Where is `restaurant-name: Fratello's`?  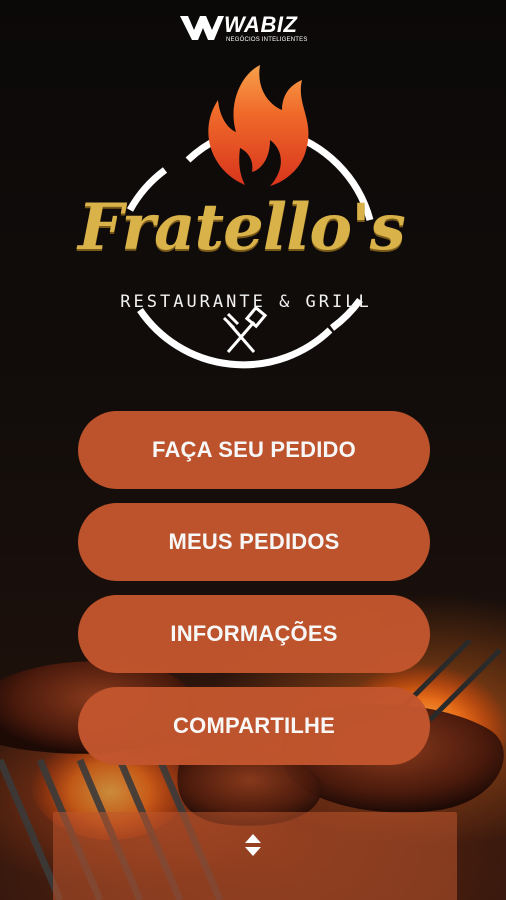 restaurant-name: Fratello's is located at coordinates (242, 227).